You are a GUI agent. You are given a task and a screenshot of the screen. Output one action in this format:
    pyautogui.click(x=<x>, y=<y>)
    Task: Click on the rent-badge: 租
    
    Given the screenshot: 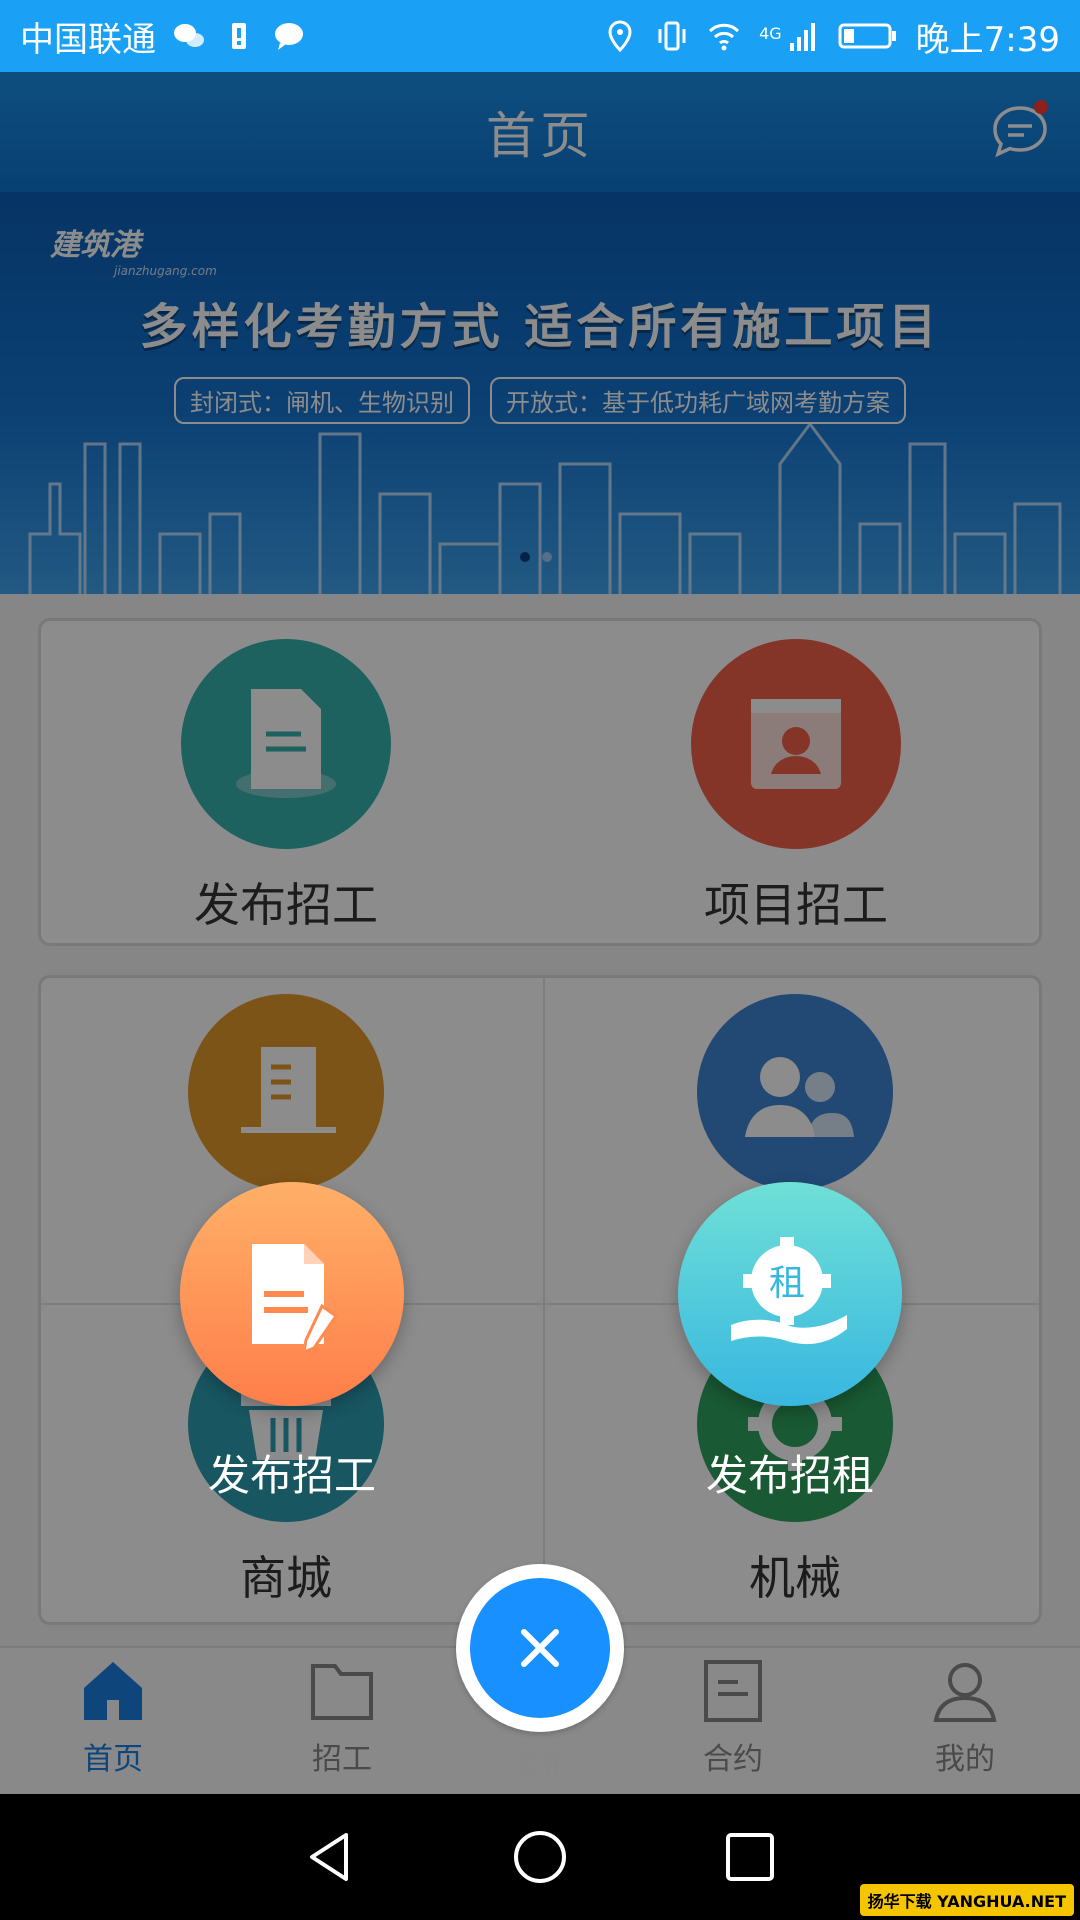 What is the action you would take?
    pyautogui.click(x=787, y=1283)
    